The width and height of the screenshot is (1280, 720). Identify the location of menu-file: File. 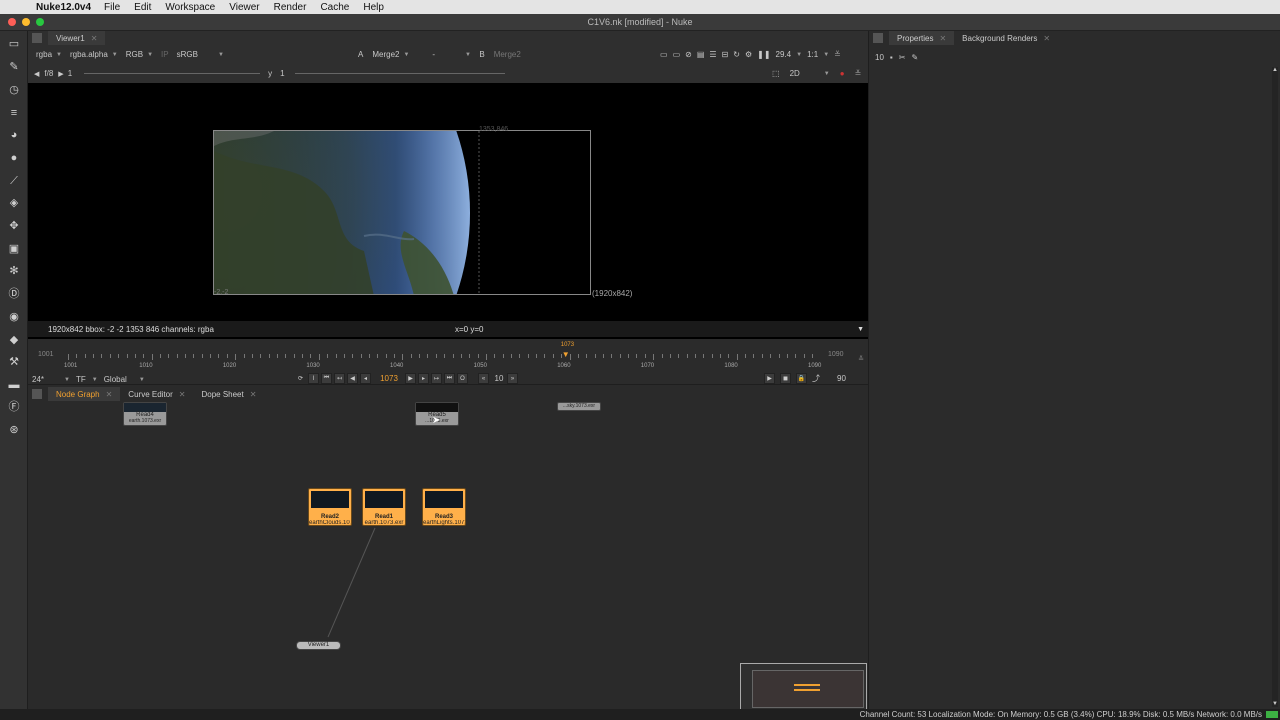
(112, 7).